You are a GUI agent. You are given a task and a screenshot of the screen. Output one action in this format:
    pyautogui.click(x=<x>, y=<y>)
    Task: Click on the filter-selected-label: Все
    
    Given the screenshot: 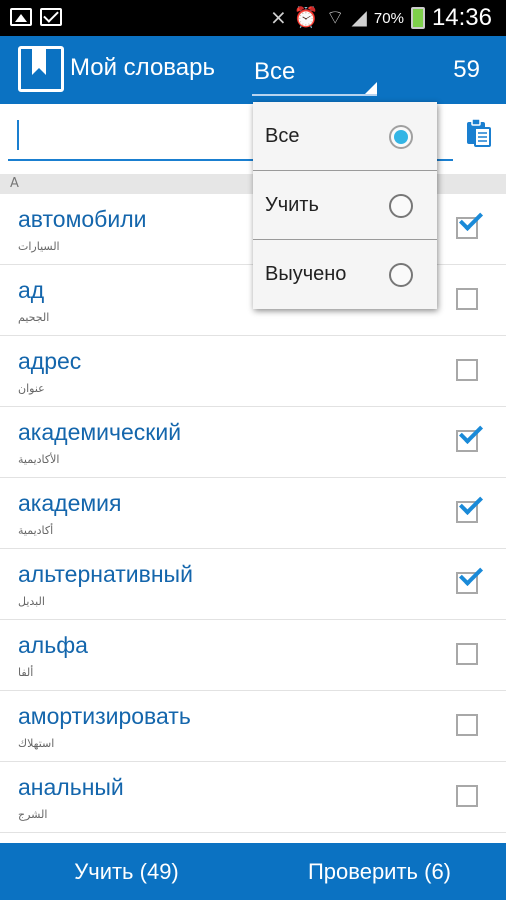 What is the action you would take?
    pyautogui.click(x=275, y=71)
    